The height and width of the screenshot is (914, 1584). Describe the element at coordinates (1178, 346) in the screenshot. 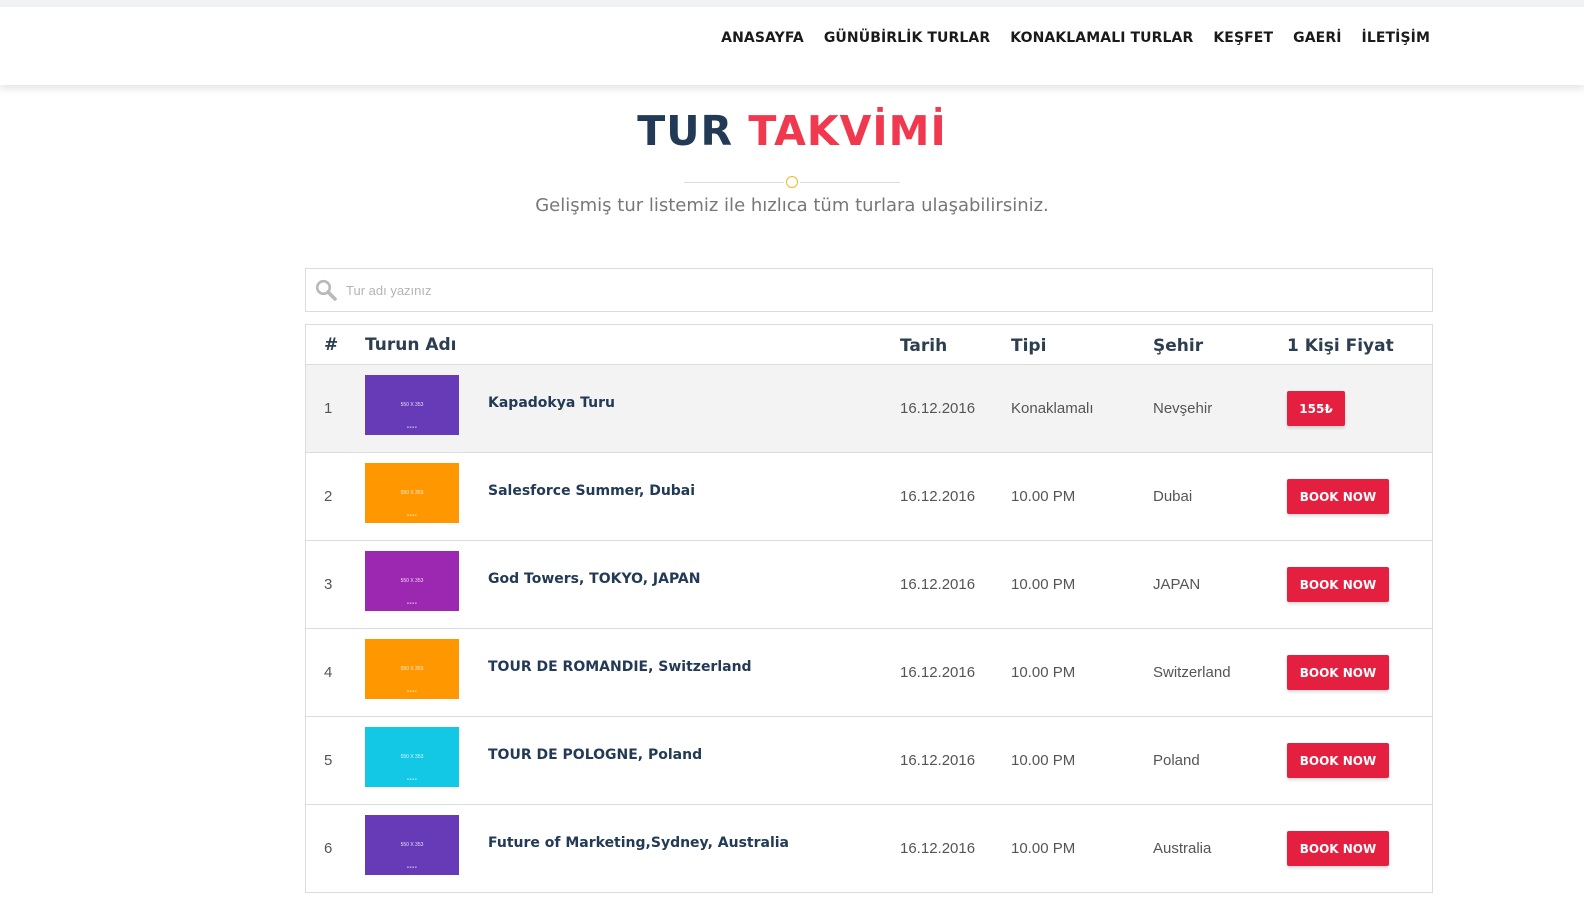

I see `header-city: Şehir` at that location.